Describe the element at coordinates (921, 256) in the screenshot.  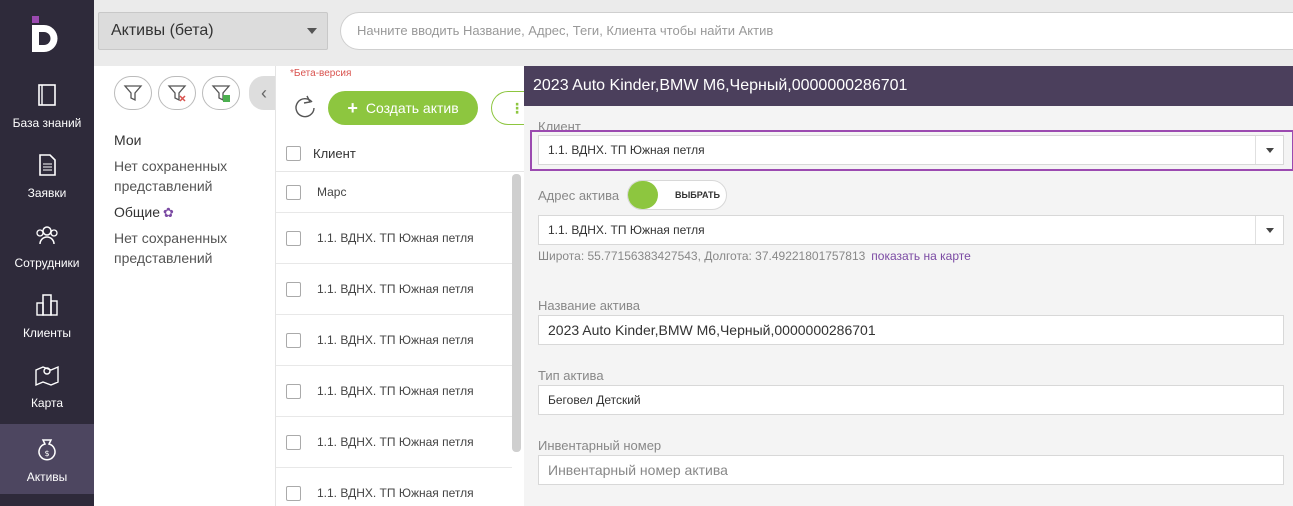
I see `show-on-map-link: показать на карте` at that location.